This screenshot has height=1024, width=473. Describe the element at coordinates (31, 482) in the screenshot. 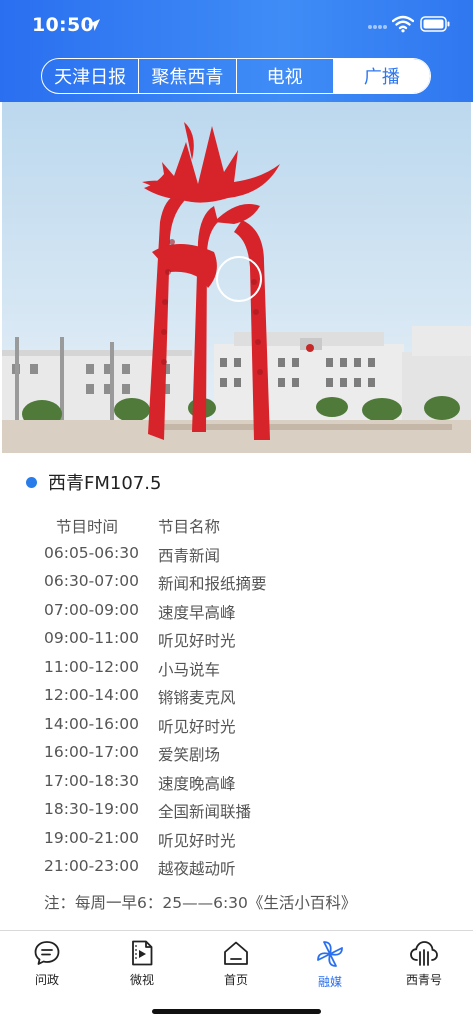

I see `bullet-dot-icon` at that location.